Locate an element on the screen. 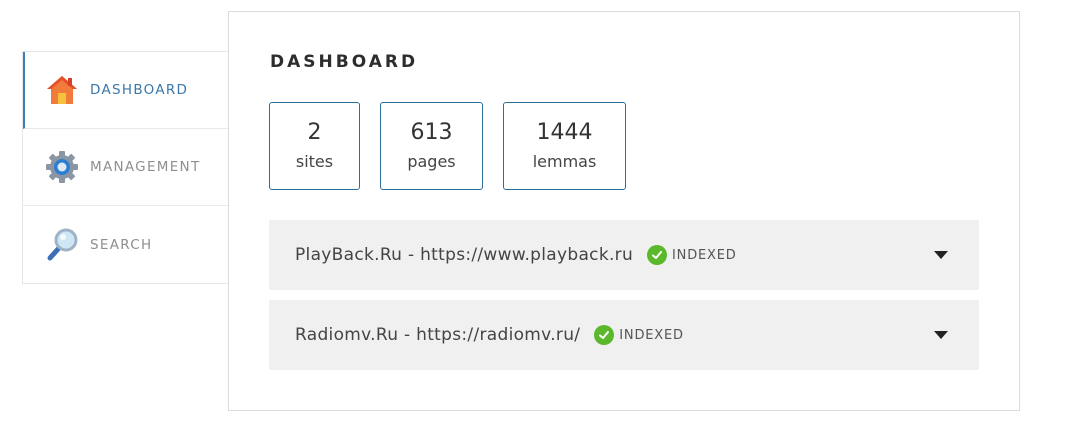 The height and width of the screenshot is (438, 1087). sidebar-item-label: SEARCH is located at coordinates (121, 244).